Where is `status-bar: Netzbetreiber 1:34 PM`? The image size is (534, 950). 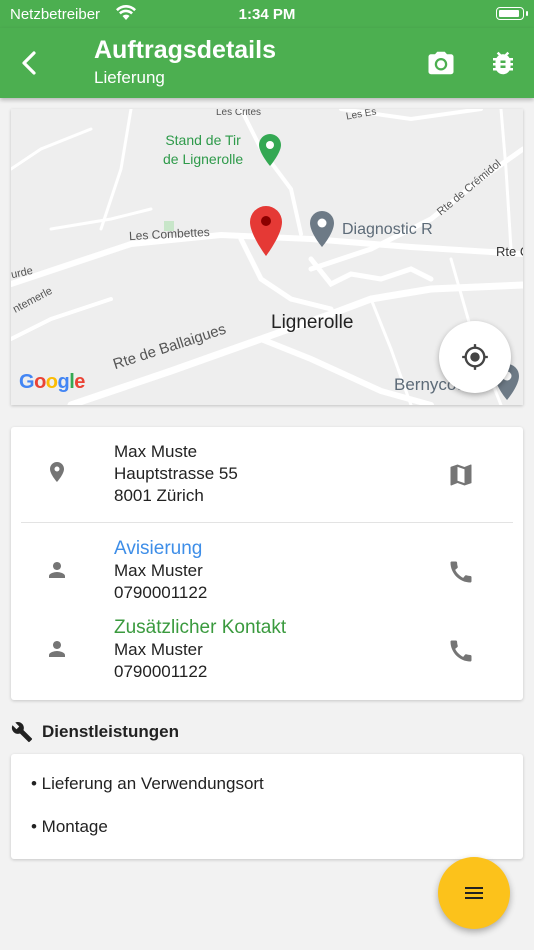 status-bar: Netzbetreiber 1:34 PM is located at coordinates (267, 14).